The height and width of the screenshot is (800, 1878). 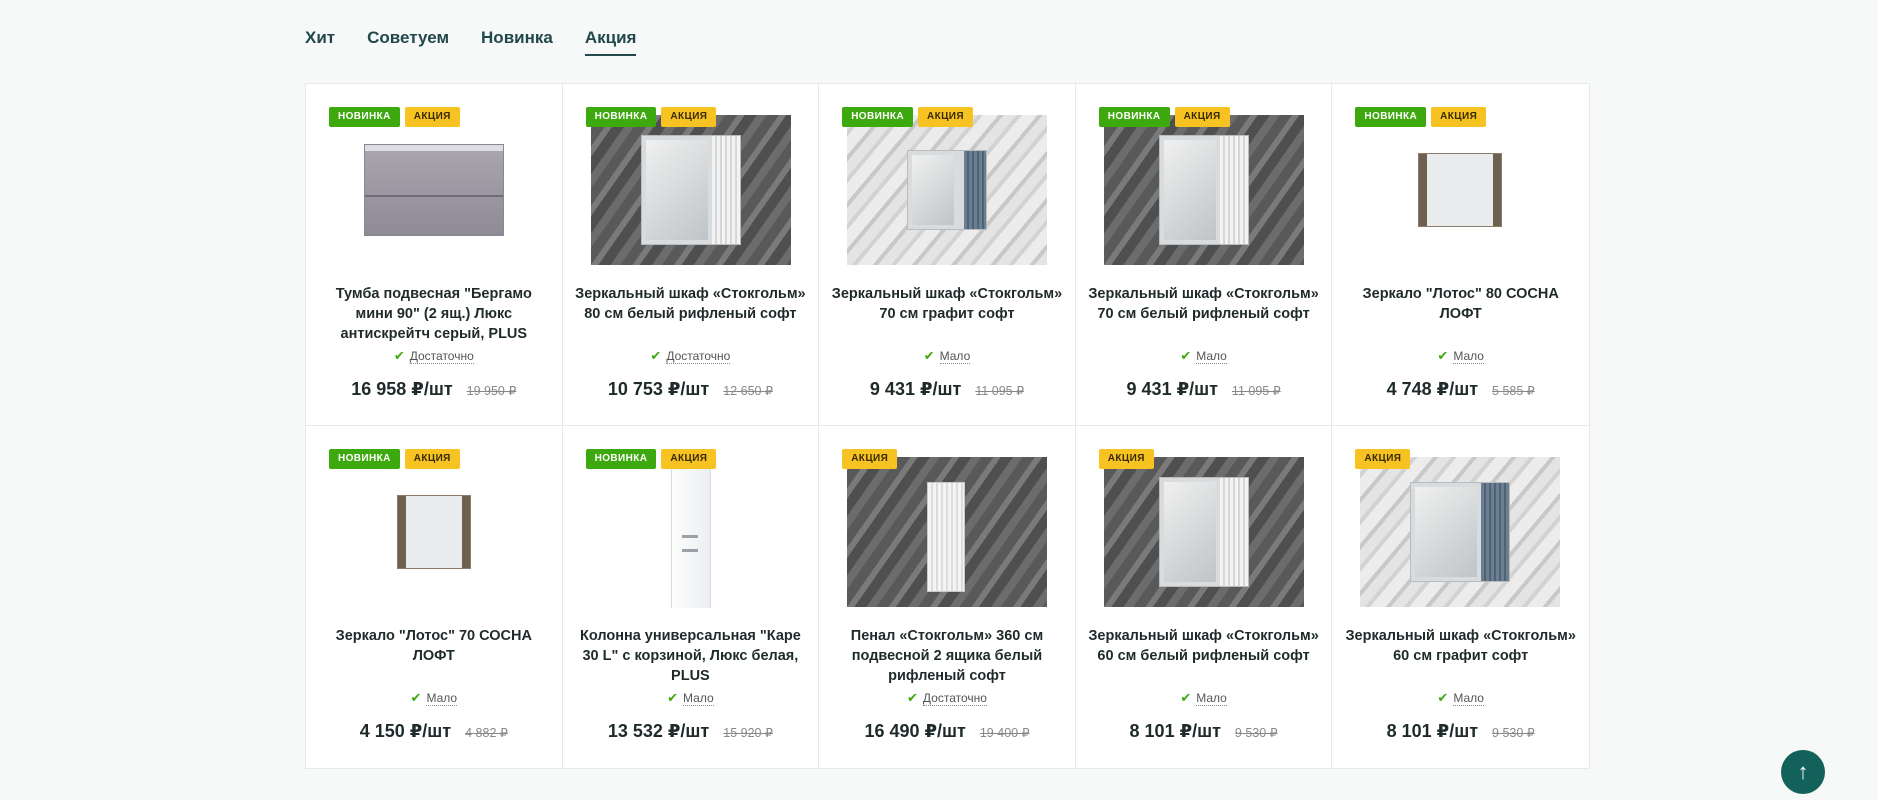 I want to click on mirror-photo, so click(x=1460, y=190).